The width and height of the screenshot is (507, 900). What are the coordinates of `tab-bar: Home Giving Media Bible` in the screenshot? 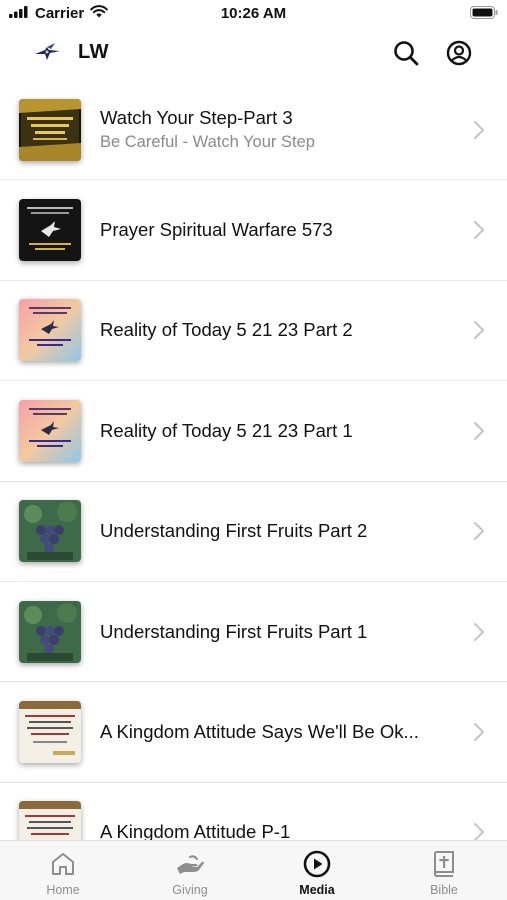 It's located at (253, 870).